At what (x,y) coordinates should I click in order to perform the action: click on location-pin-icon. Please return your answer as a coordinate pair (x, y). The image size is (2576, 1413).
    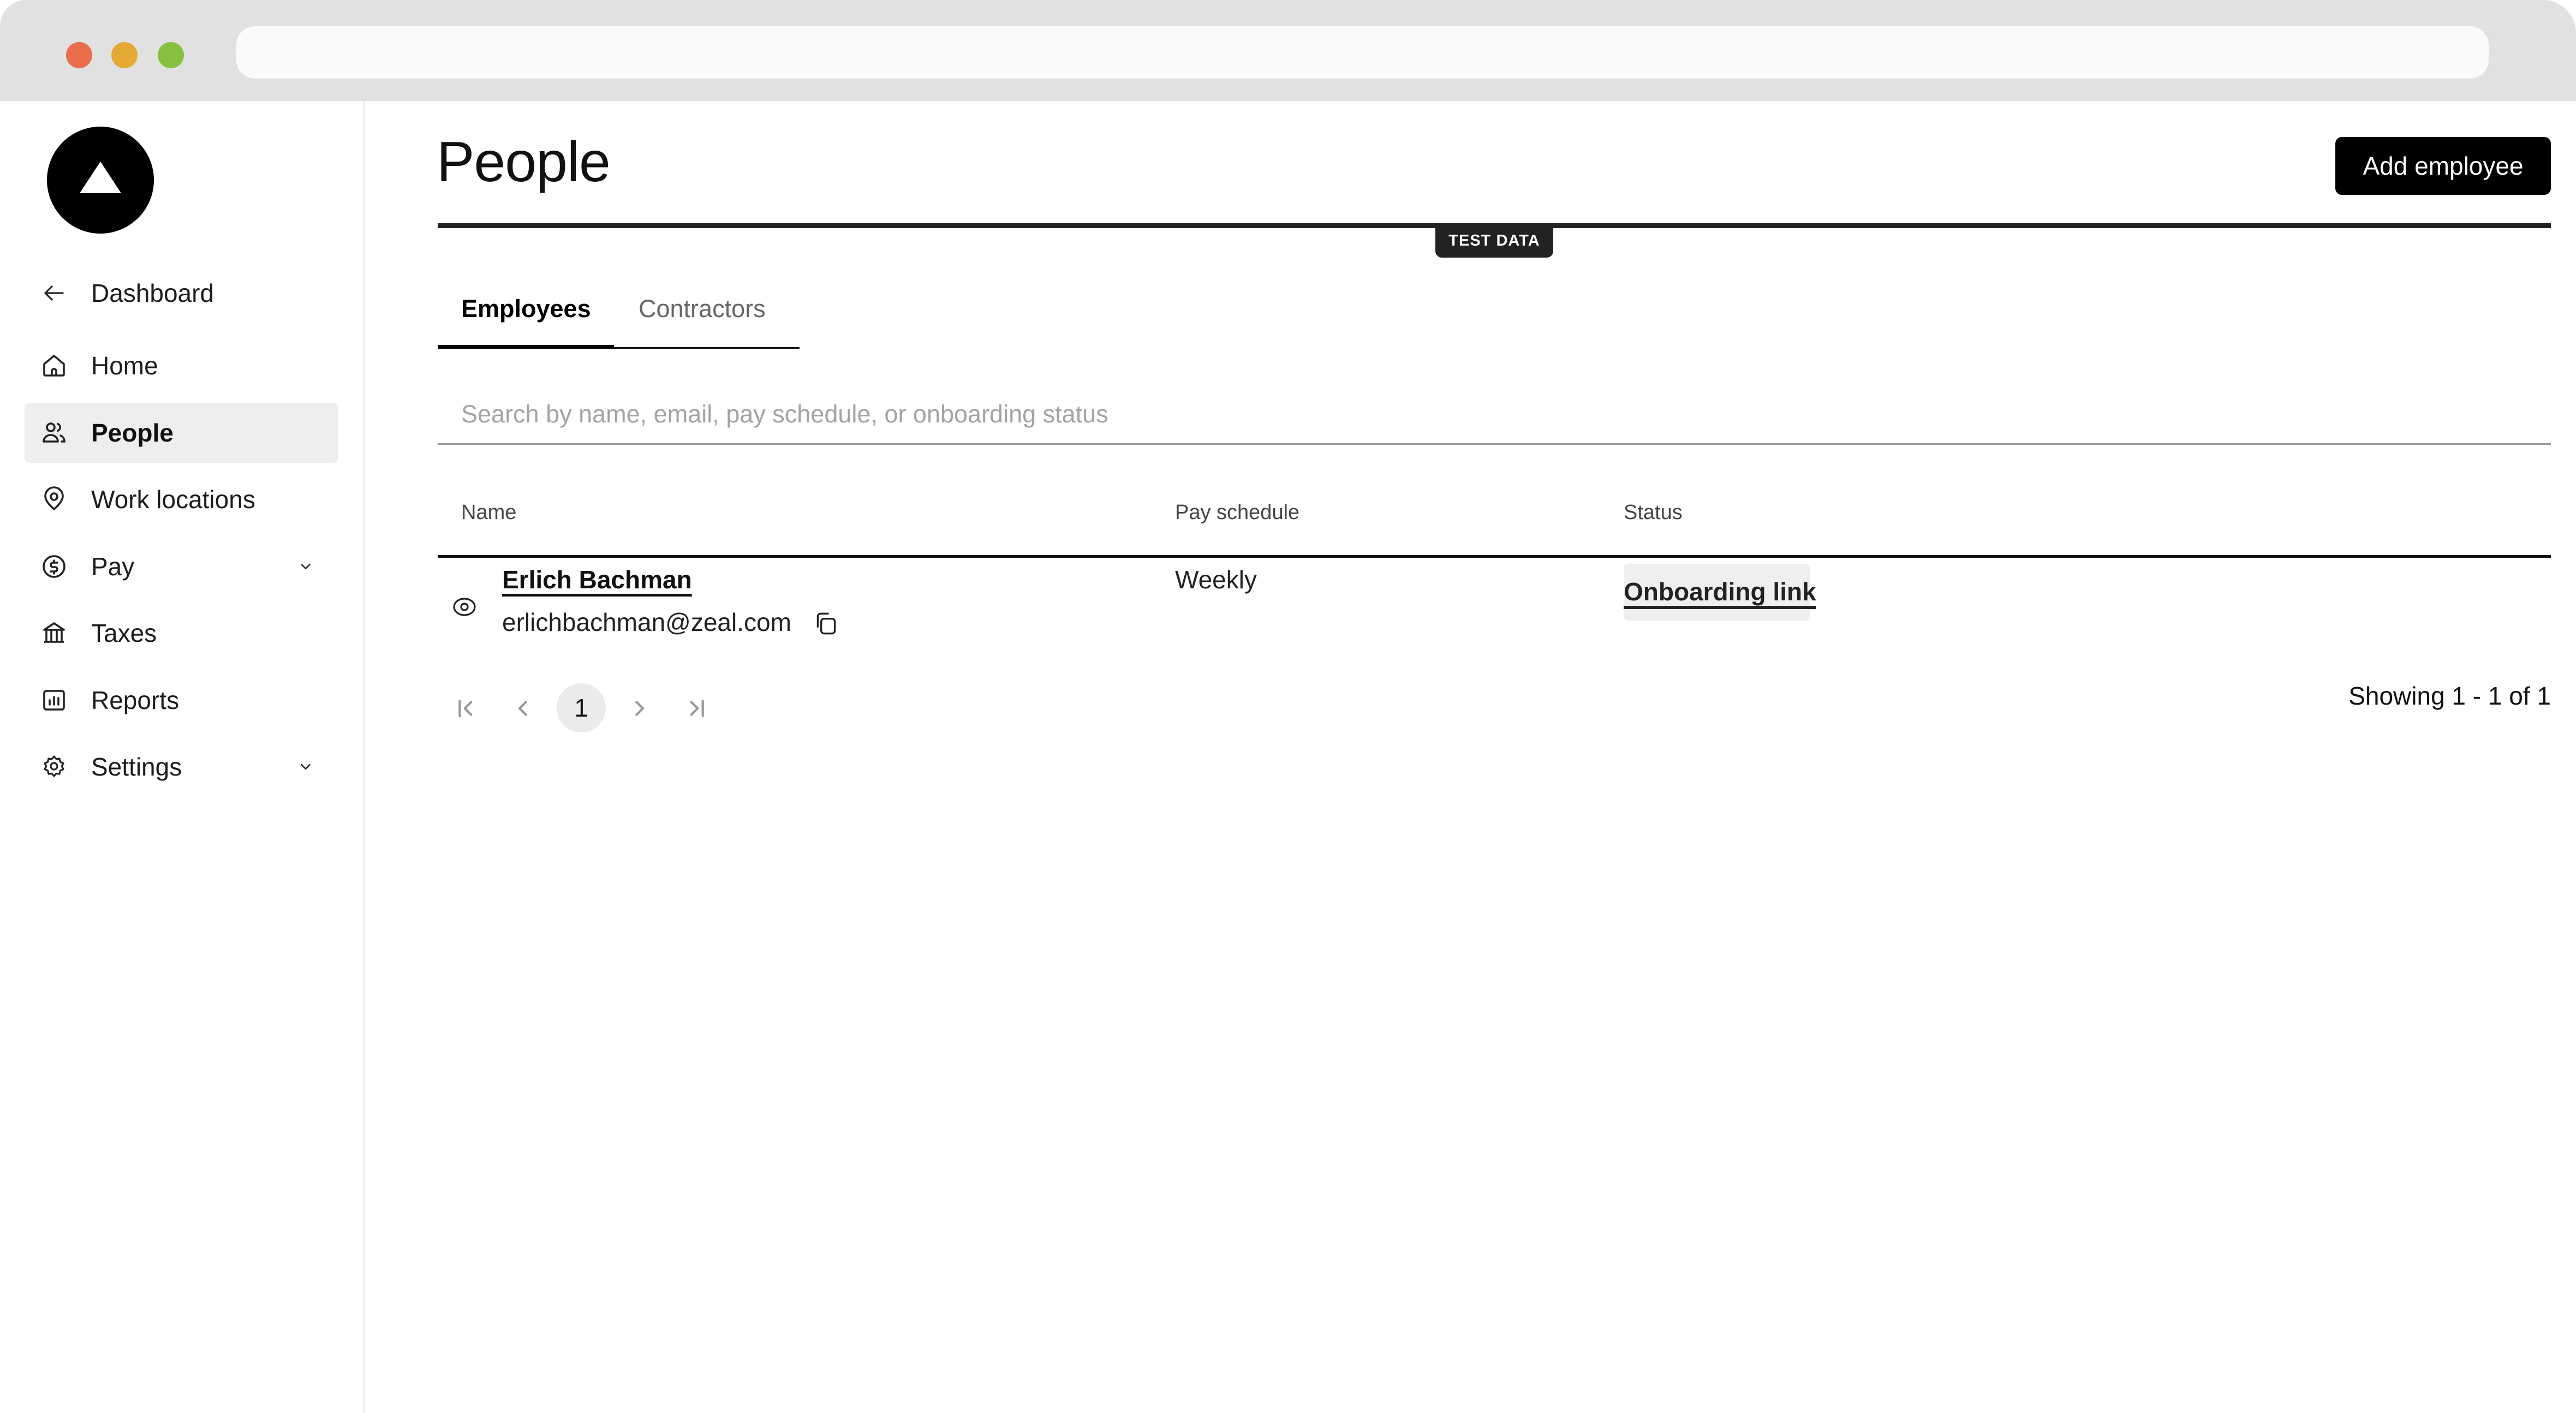
    Looking at the image, I should click on (54, 498).